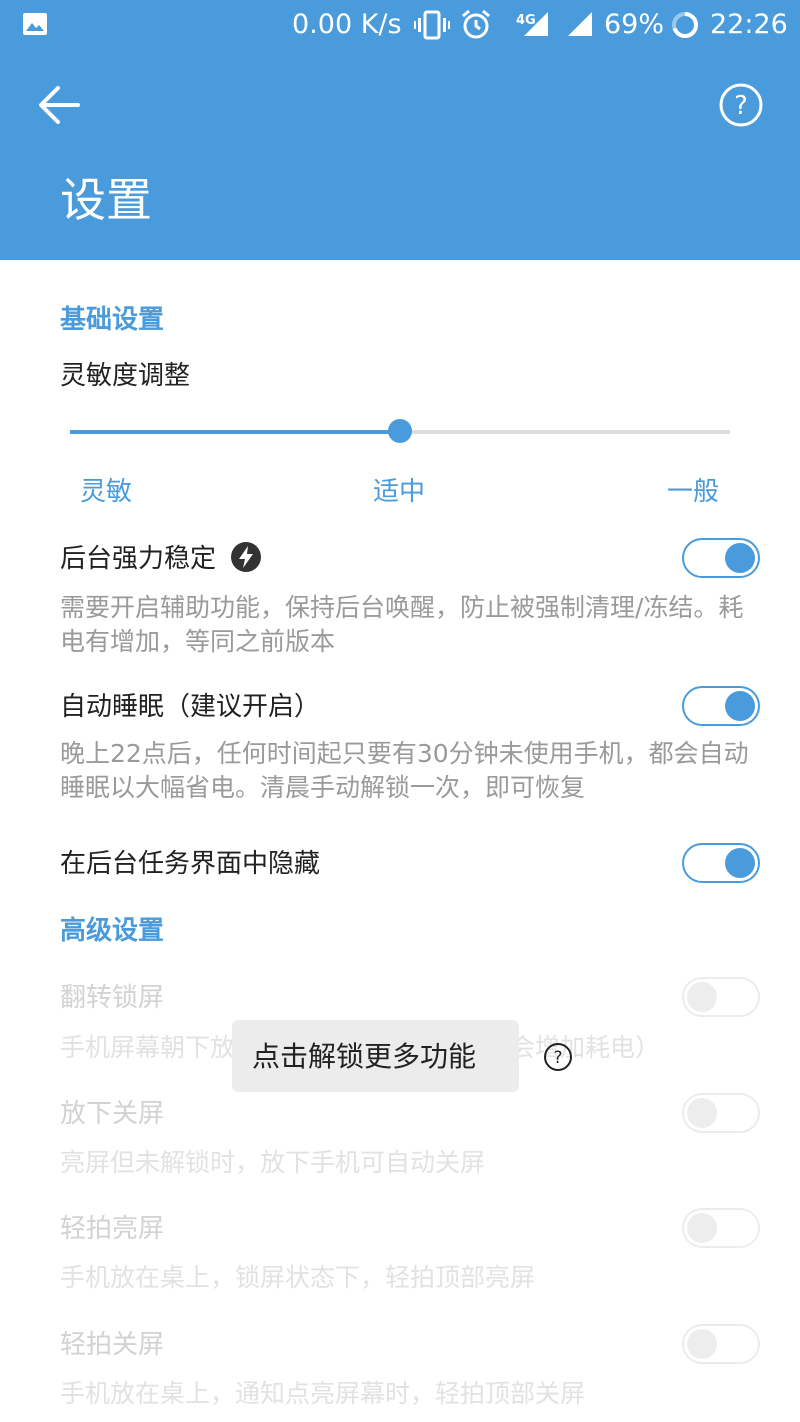 The height and width of the screenshot is (1422, 800). I want to click on toggle-putdown-screen-off, so click(721, 1113).